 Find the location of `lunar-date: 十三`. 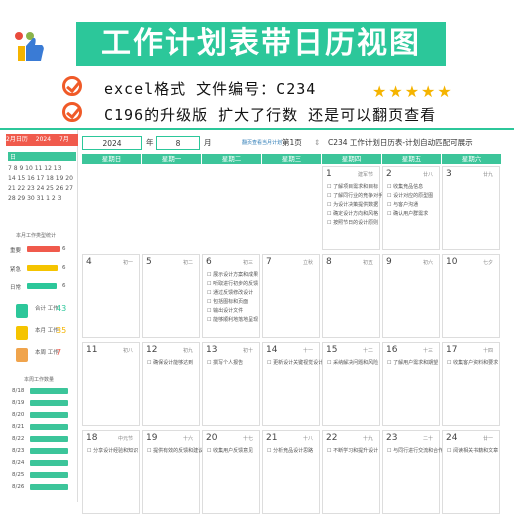

lunar-date: 十三 is located at coordinates (427, 351).